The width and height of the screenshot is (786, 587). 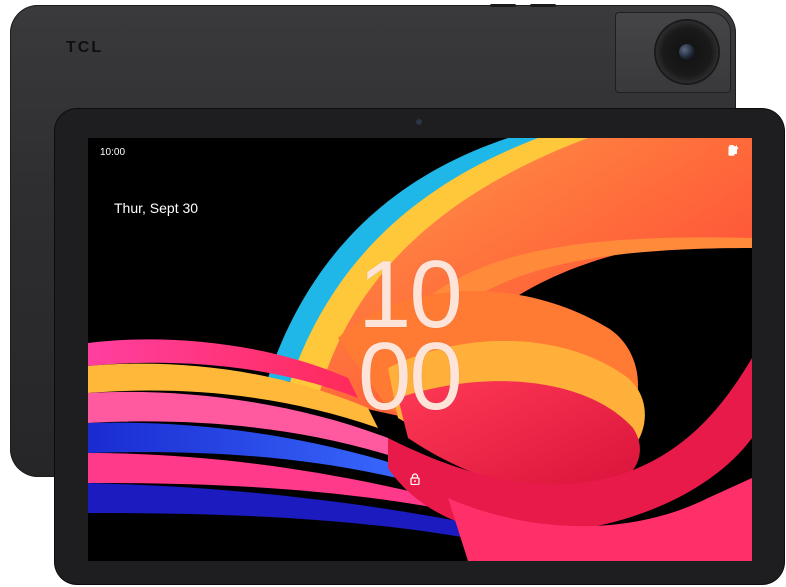 I want to click on status-bar-time: 10:00, so click(x=113, y=152).